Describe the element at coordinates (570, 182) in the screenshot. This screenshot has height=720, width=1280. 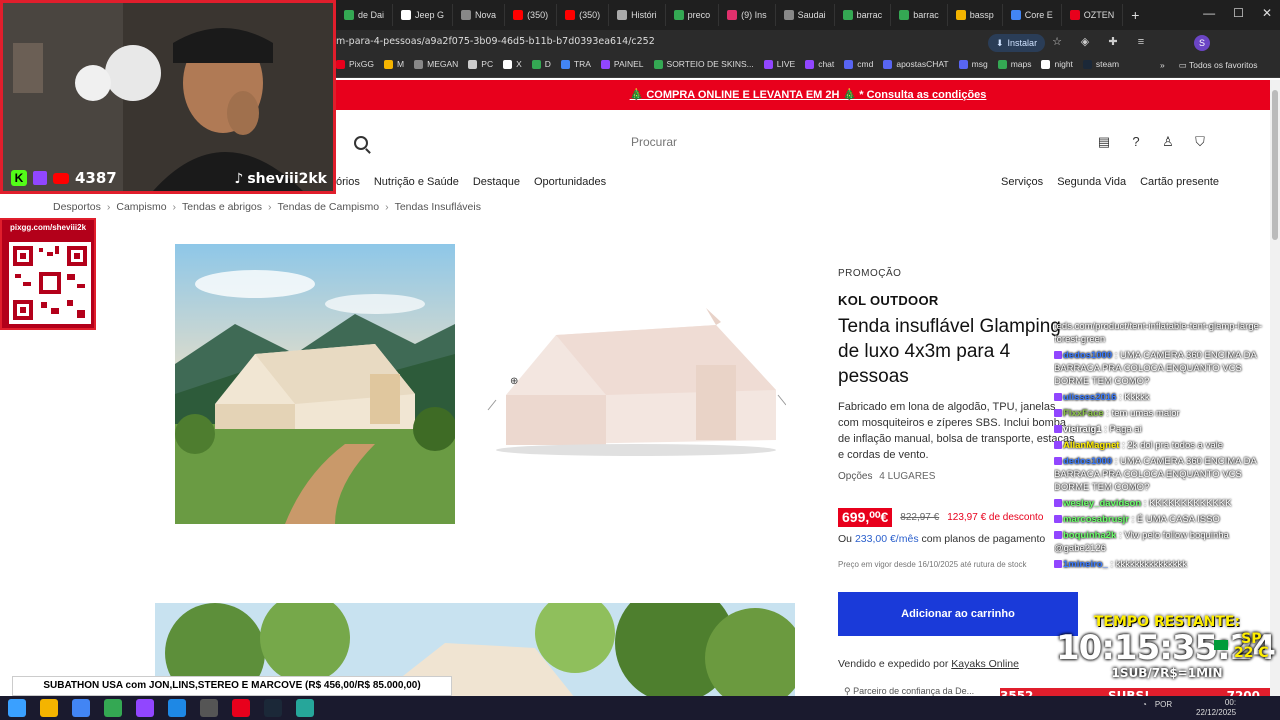
I see `nav-item: Oportunidades` at that location.